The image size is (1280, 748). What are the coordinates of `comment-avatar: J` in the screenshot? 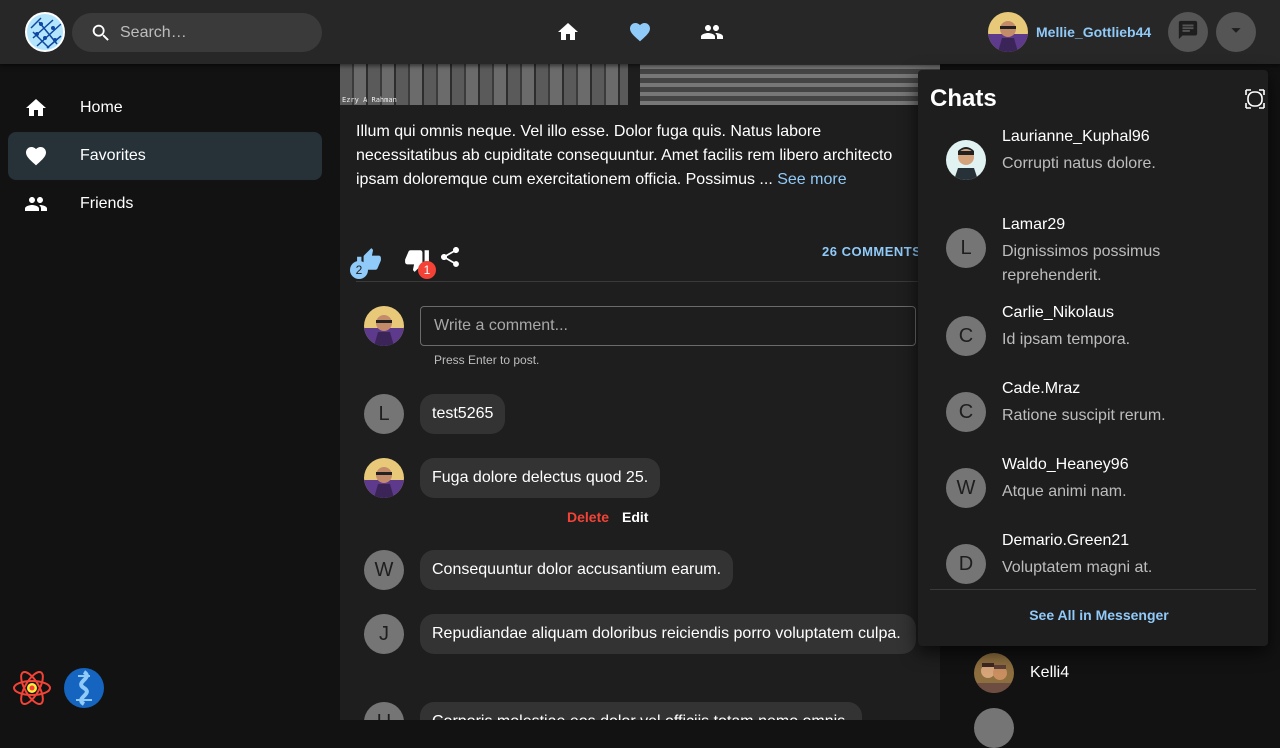 It's located at (384, 634).